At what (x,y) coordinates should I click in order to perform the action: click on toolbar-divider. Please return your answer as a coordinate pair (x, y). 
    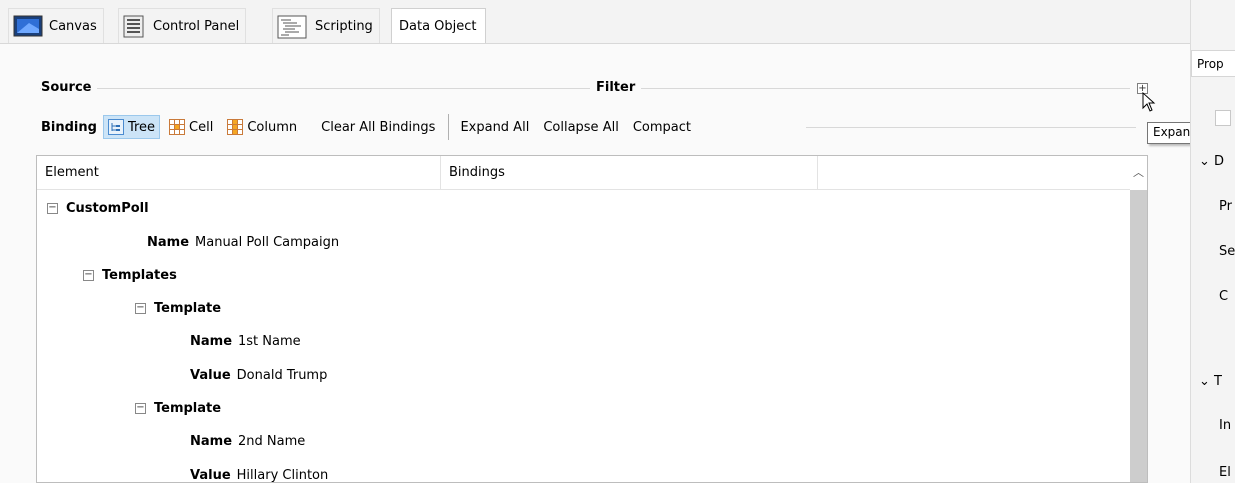
    Looking at the image, I should click on (971, 127).